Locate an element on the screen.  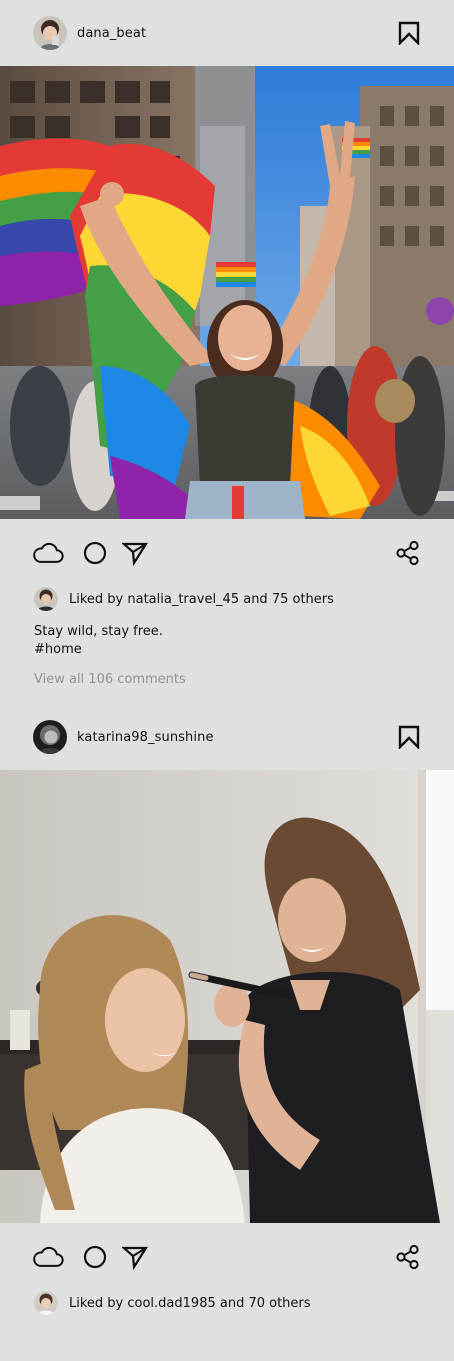
liked-by-text: Liked by natalia_travel_45 and 75 others is located at coordinates (201, 599).